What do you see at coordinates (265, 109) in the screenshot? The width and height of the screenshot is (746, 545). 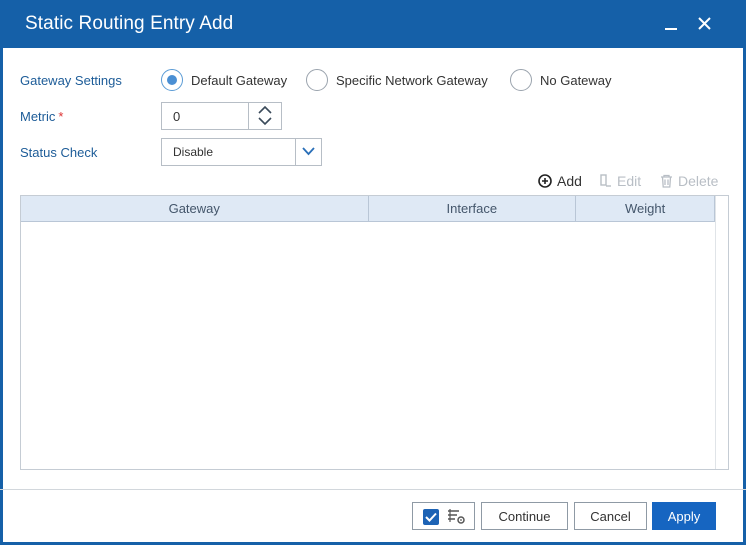 I see `chevron-up-icon` at bounding box center [265, 109].